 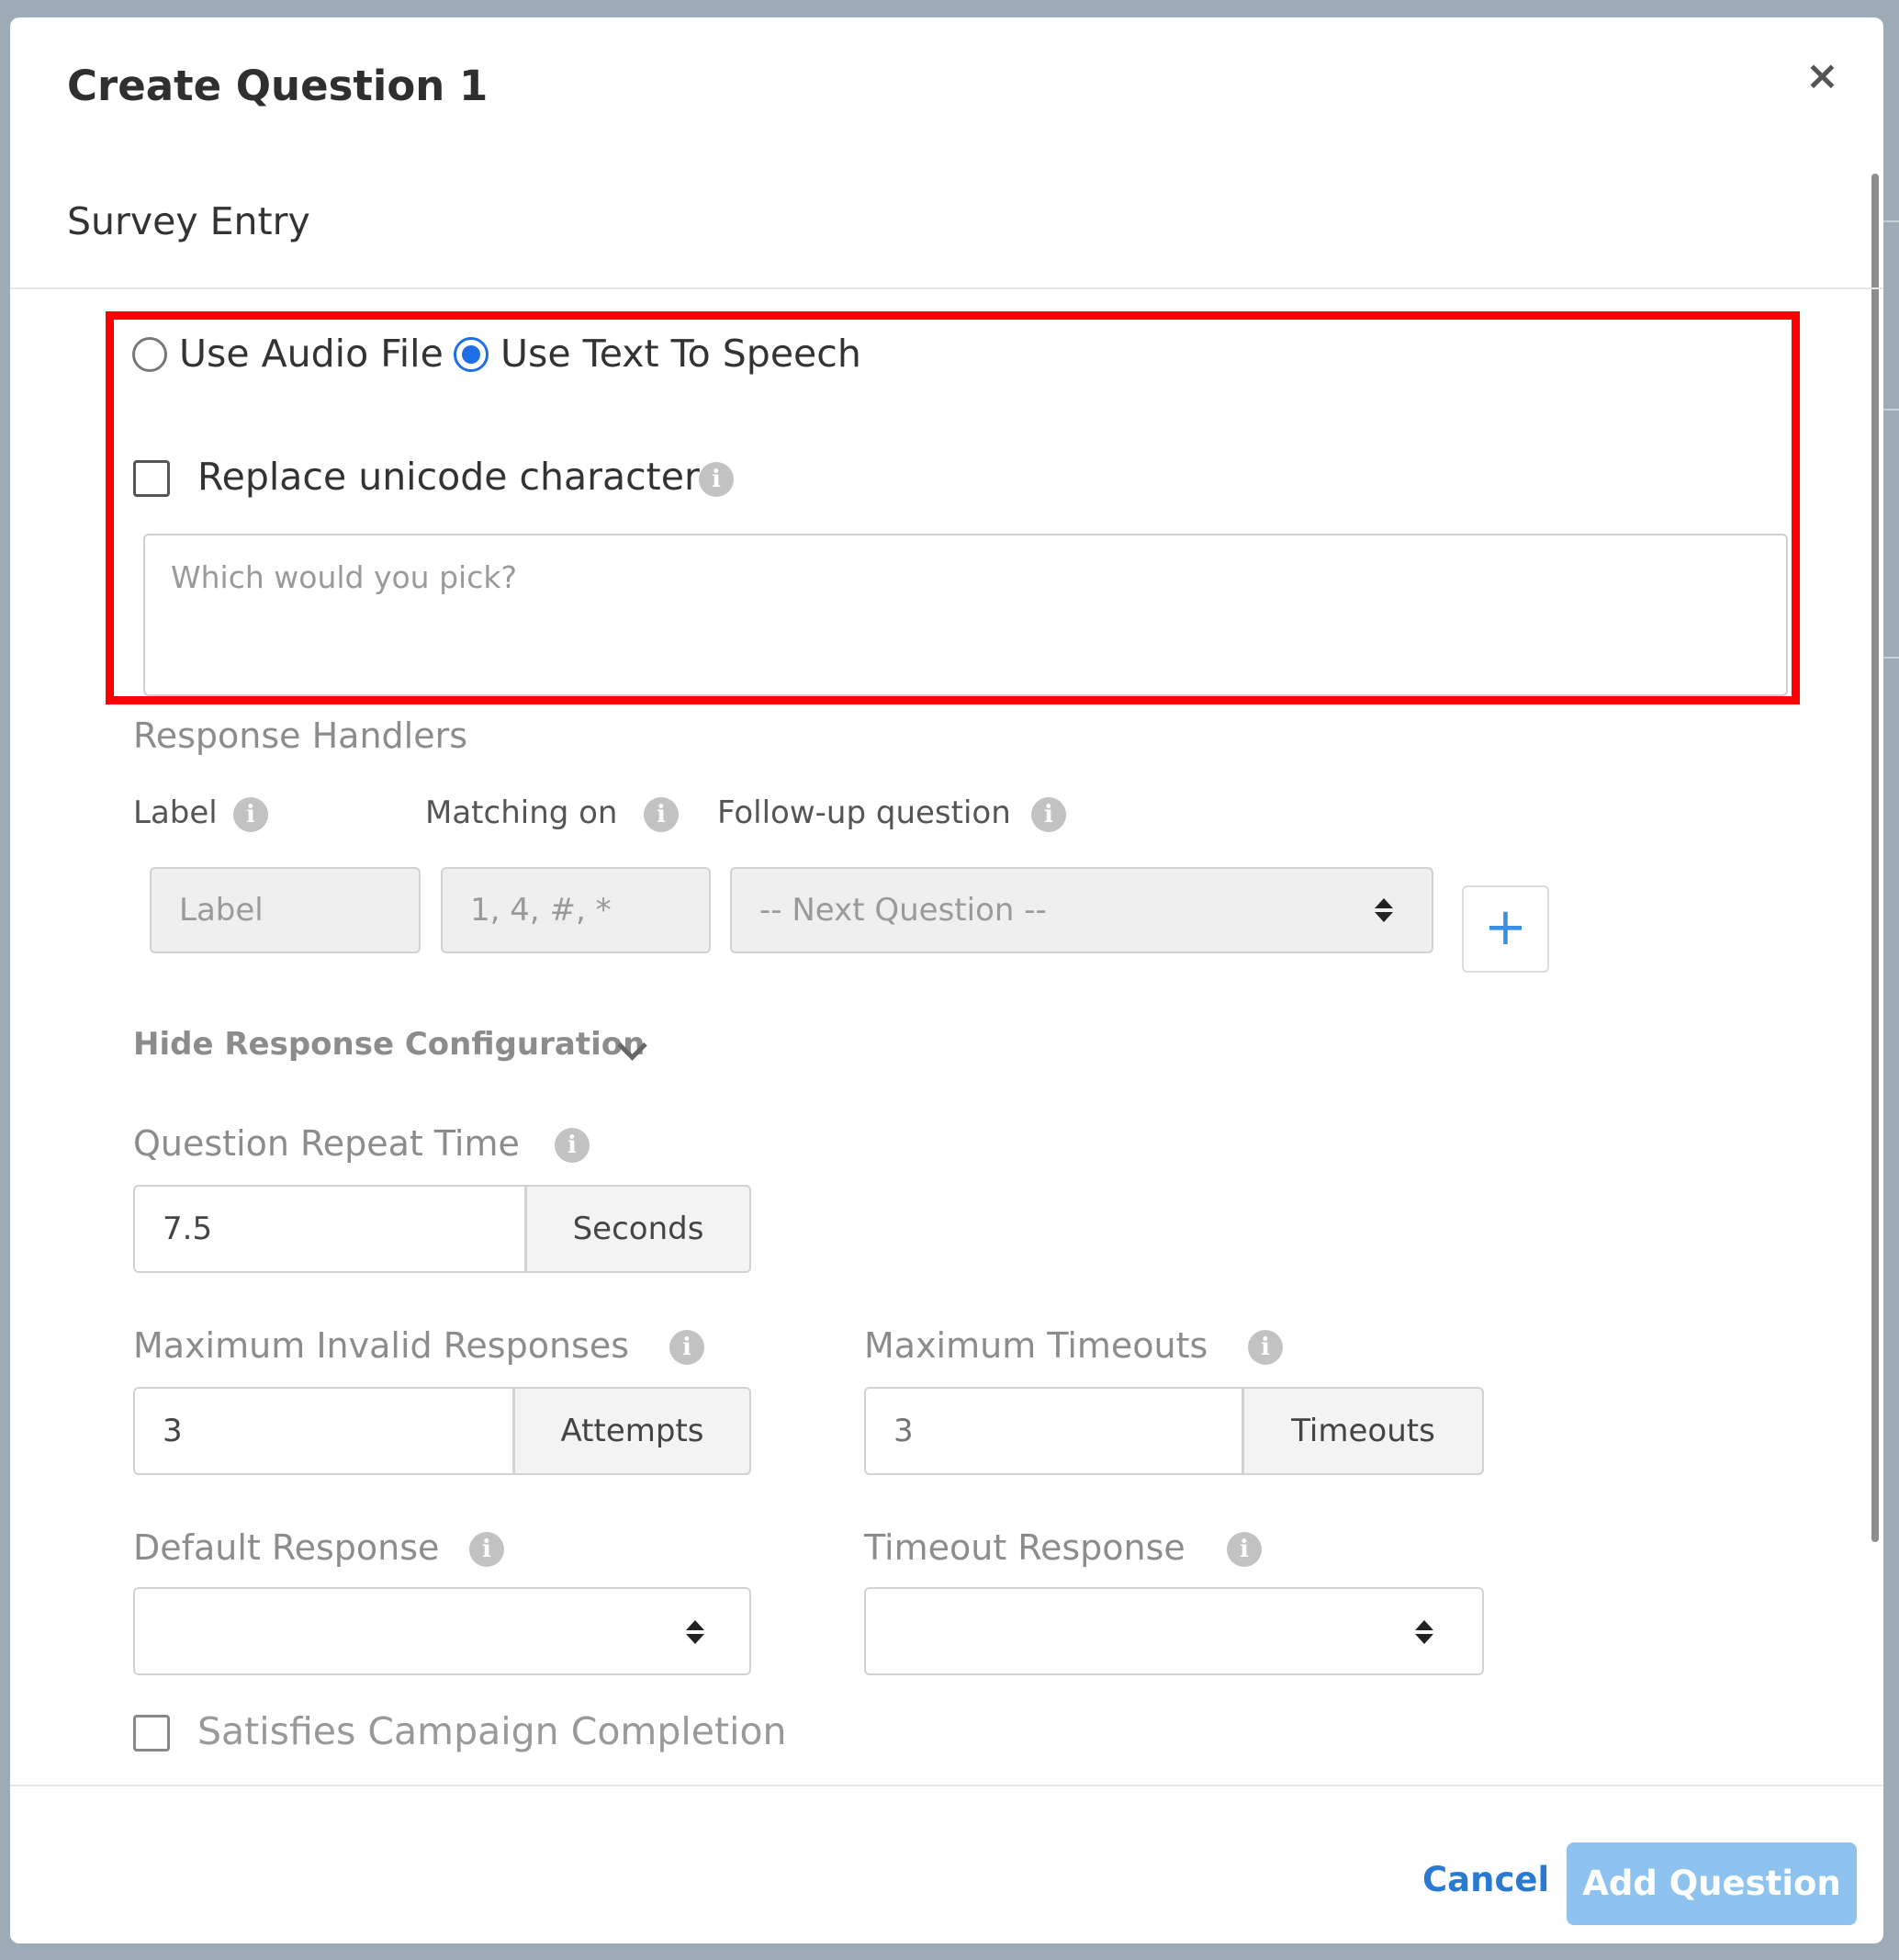 What do you see at coordinates (1363, 1431) in the screenshot?
I see `timeouts-addon: Timeouts` at bounding box center [1363, 1431].